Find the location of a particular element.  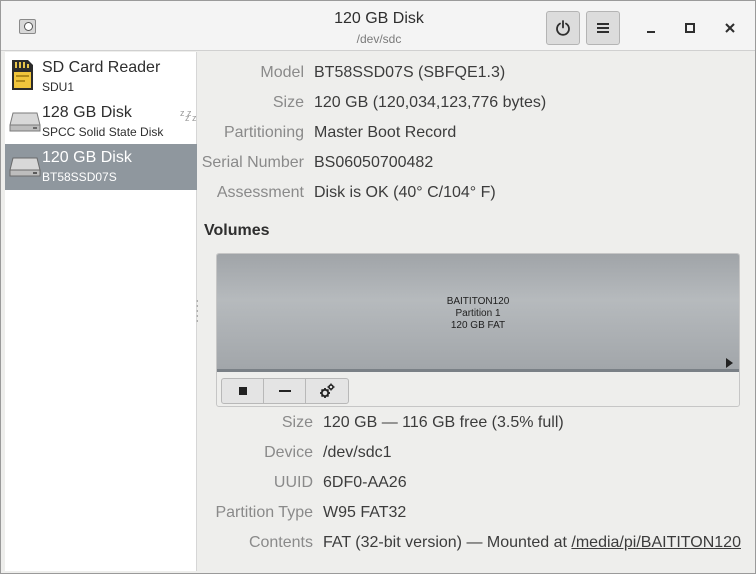

power-off-button is located at coordinates (563, 28).